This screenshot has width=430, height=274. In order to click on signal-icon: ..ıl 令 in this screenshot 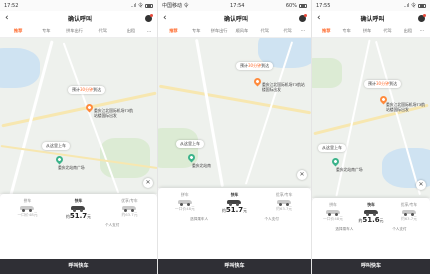, I will do `click(409, 6)`.